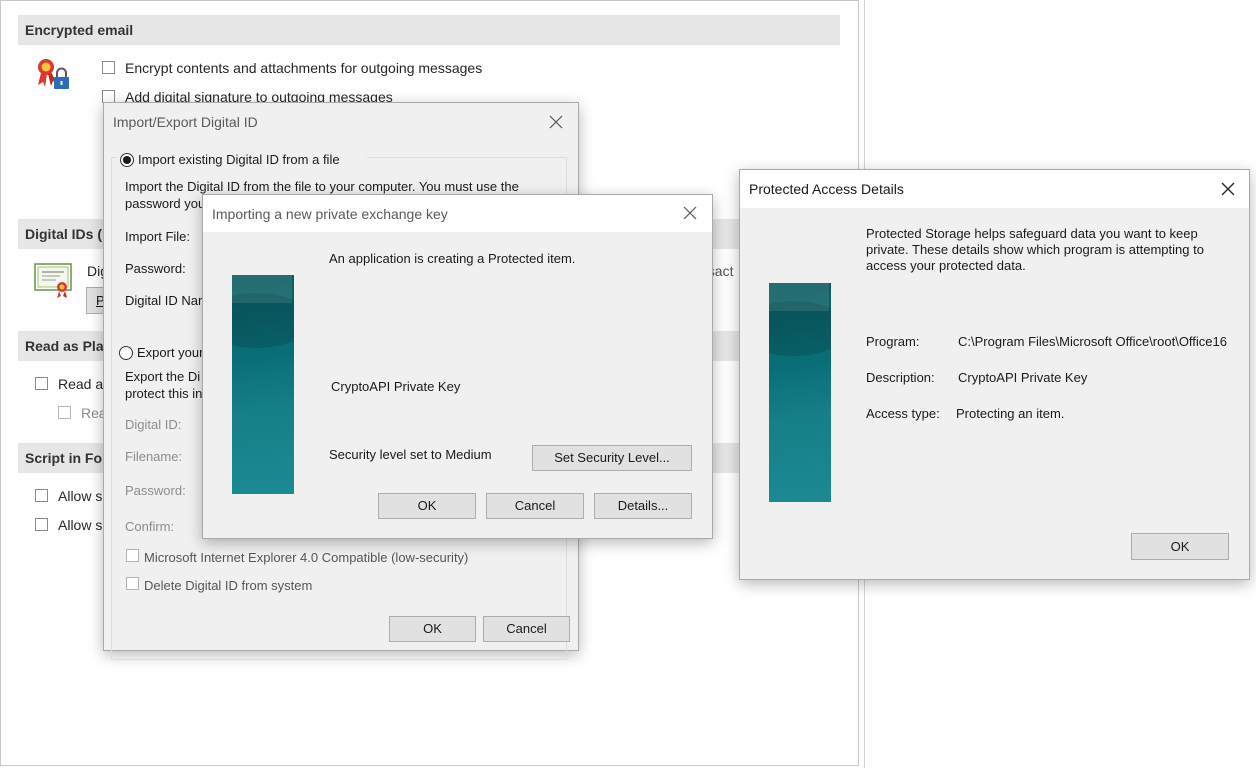  What do you see at coordinates (826, 189) in the screenshot?
I see `protected-details-title: Protected Access Details` at bounding box center [826, 189].